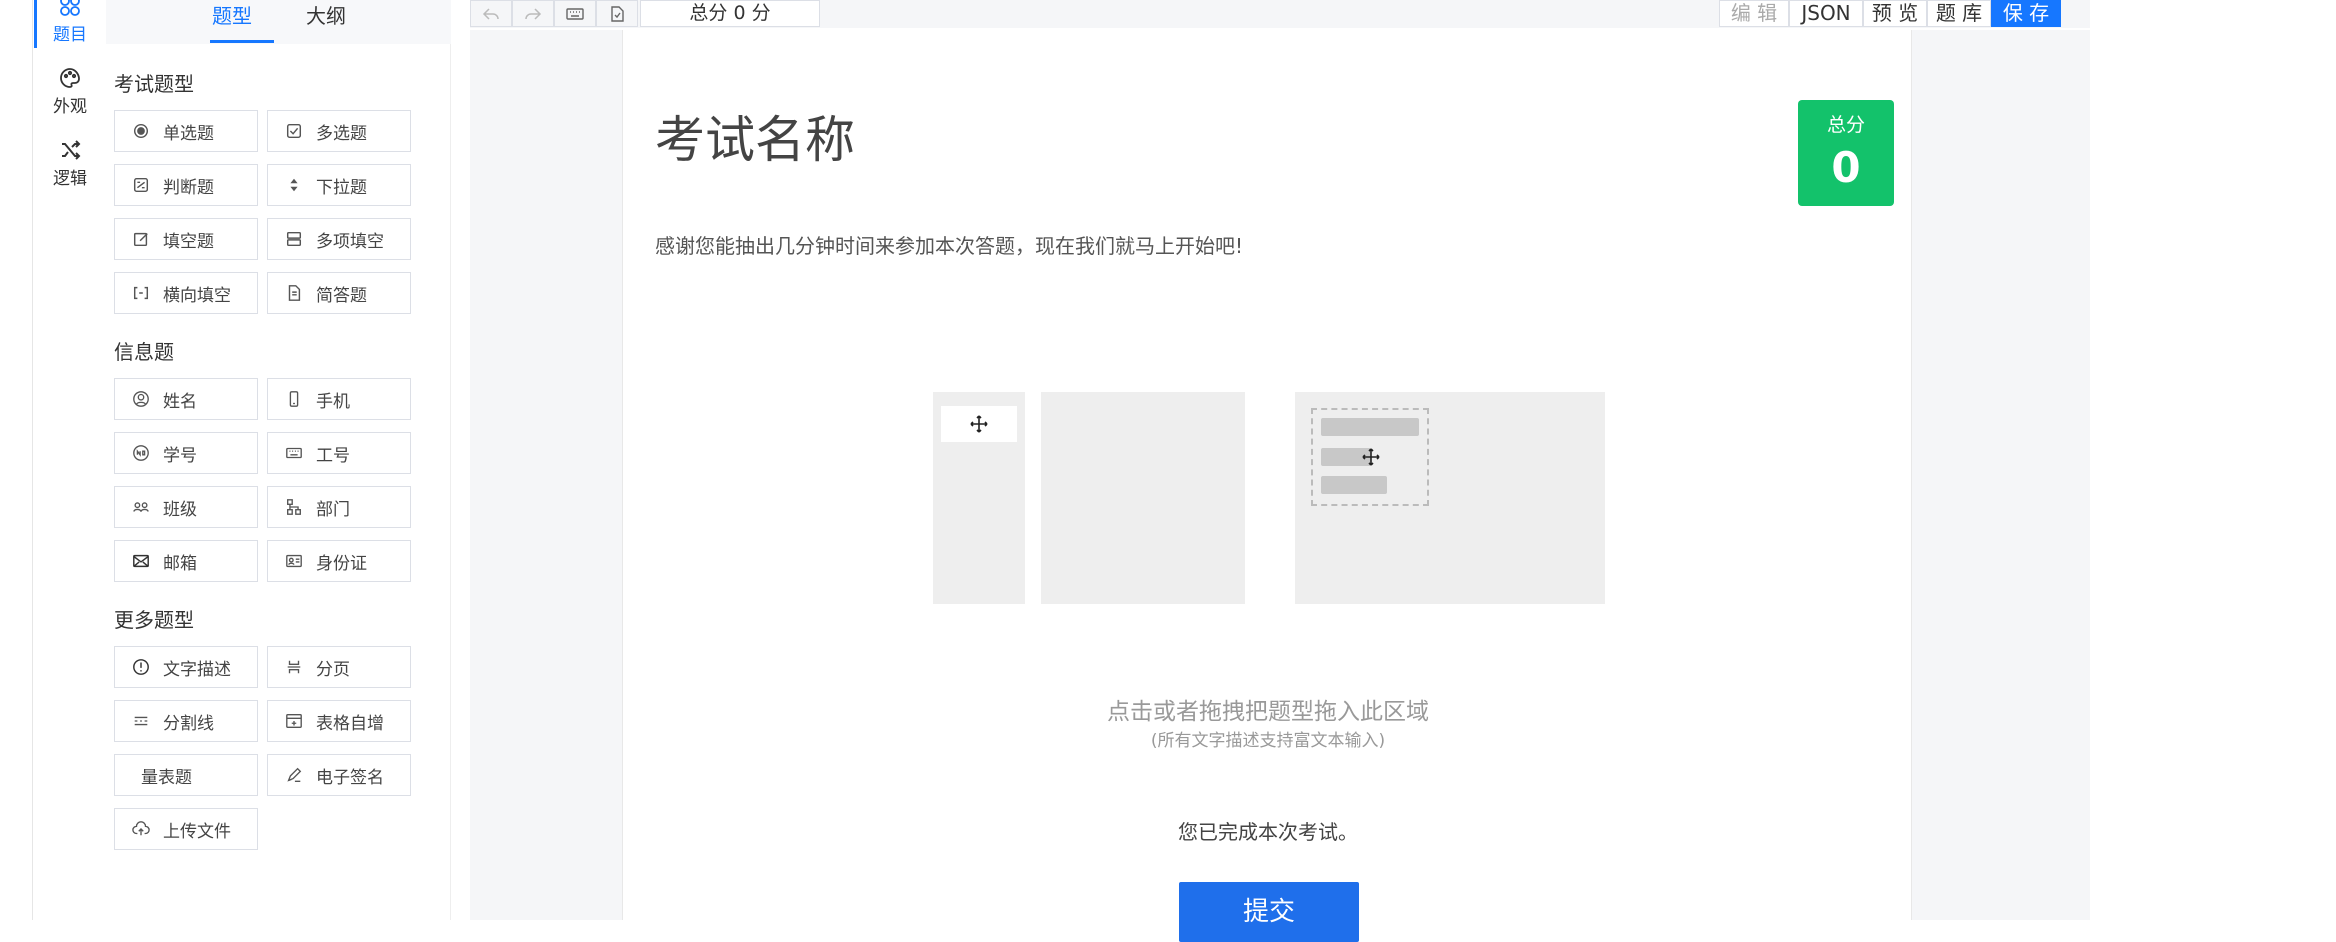  Describe the element at coordinates (141, 561) in the screenshot. I see `mail-icon` at that location.